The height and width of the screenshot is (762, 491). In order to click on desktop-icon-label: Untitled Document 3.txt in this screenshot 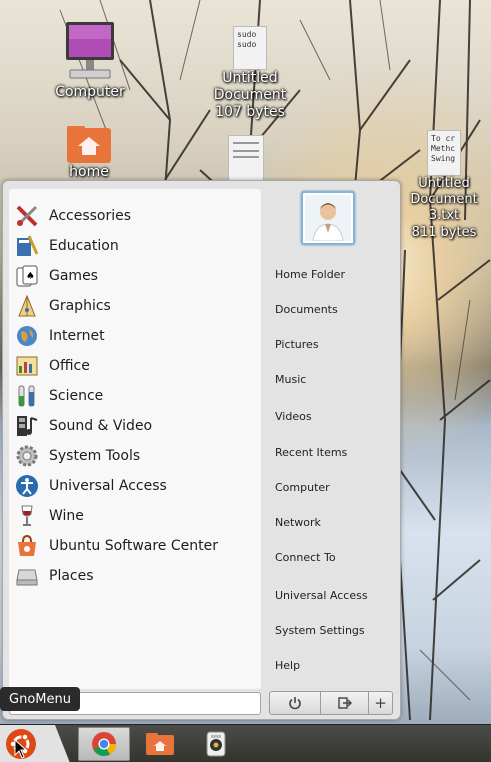, I will do `click(444, 199)`.